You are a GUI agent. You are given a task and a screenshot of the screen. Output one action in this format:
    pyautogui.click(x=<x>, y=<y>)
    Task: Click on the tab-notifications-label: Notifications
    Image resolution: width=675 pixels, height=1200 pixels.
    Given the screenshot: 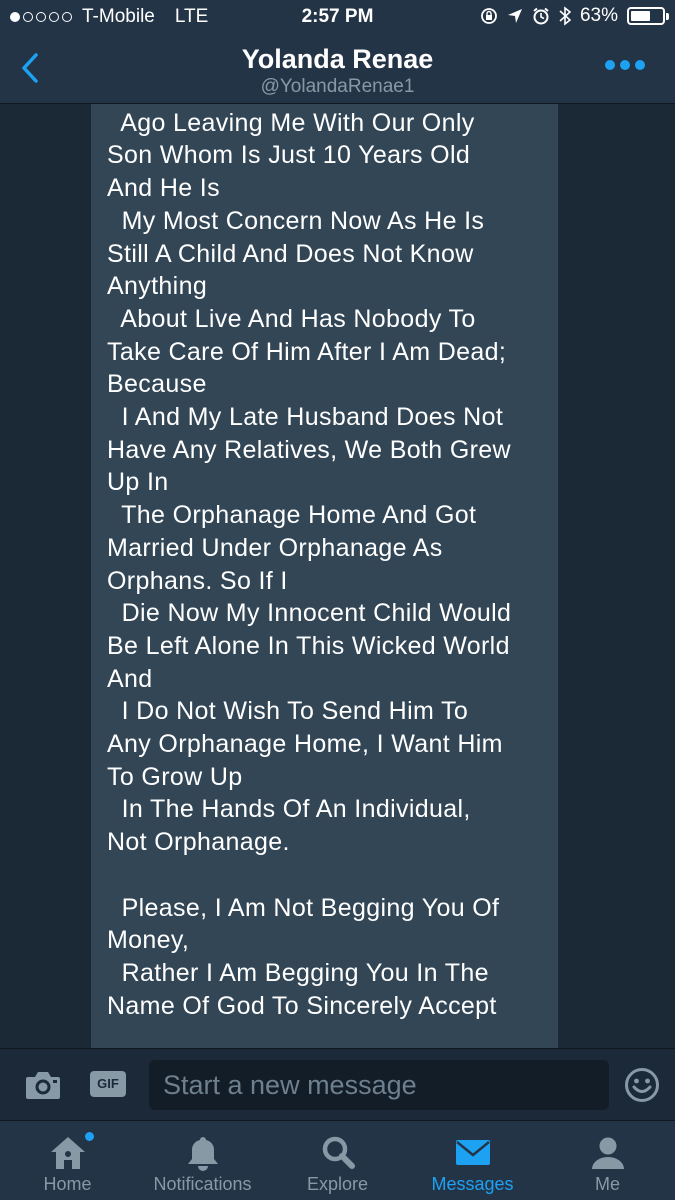 What is the action you would take?
    pyautogui.click(x=202, y=1184)
    